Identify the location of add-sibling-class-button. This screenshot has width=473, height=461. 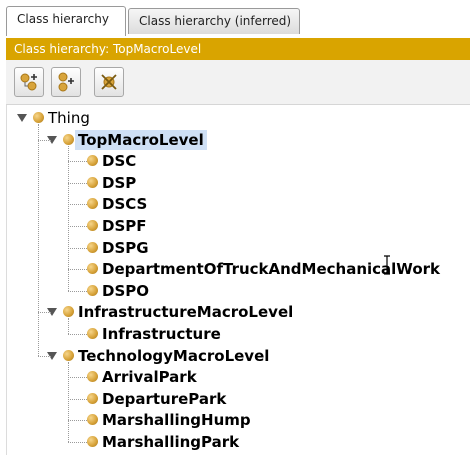
(66, 82).